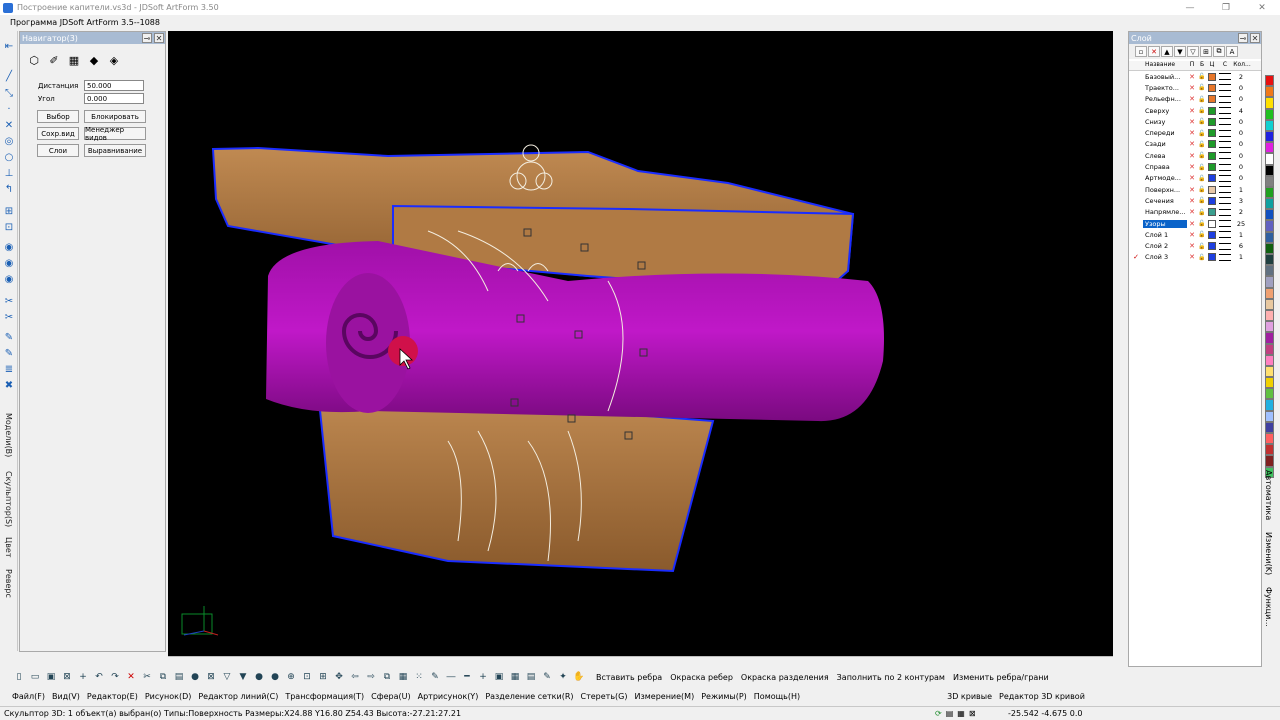  Describe the element at coordinates (785, 677) in the screenshot. I see `color-division-button: Окраска разделения` at that location.